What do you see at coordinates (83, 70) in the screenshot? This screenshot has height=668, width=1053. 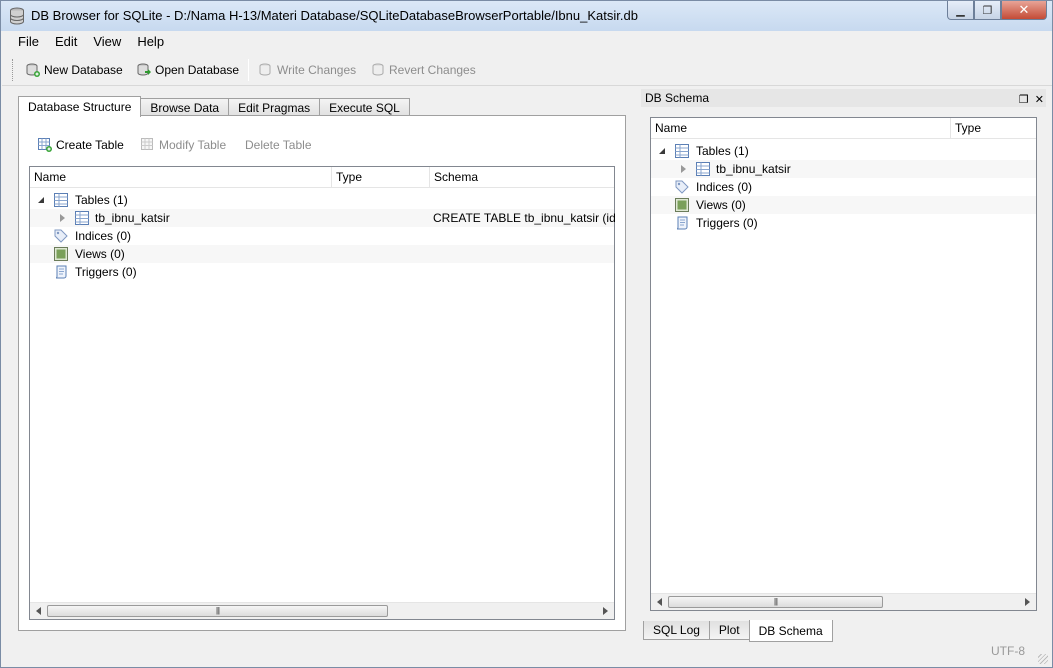 I see `new-database-label: New Database` at bounding box center [83, 70].